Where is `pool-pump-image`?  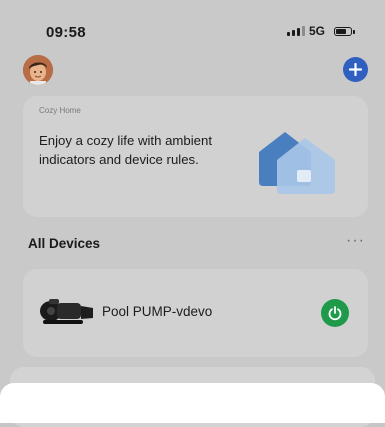
pool-pump-image is located at coordinates (66, 311).